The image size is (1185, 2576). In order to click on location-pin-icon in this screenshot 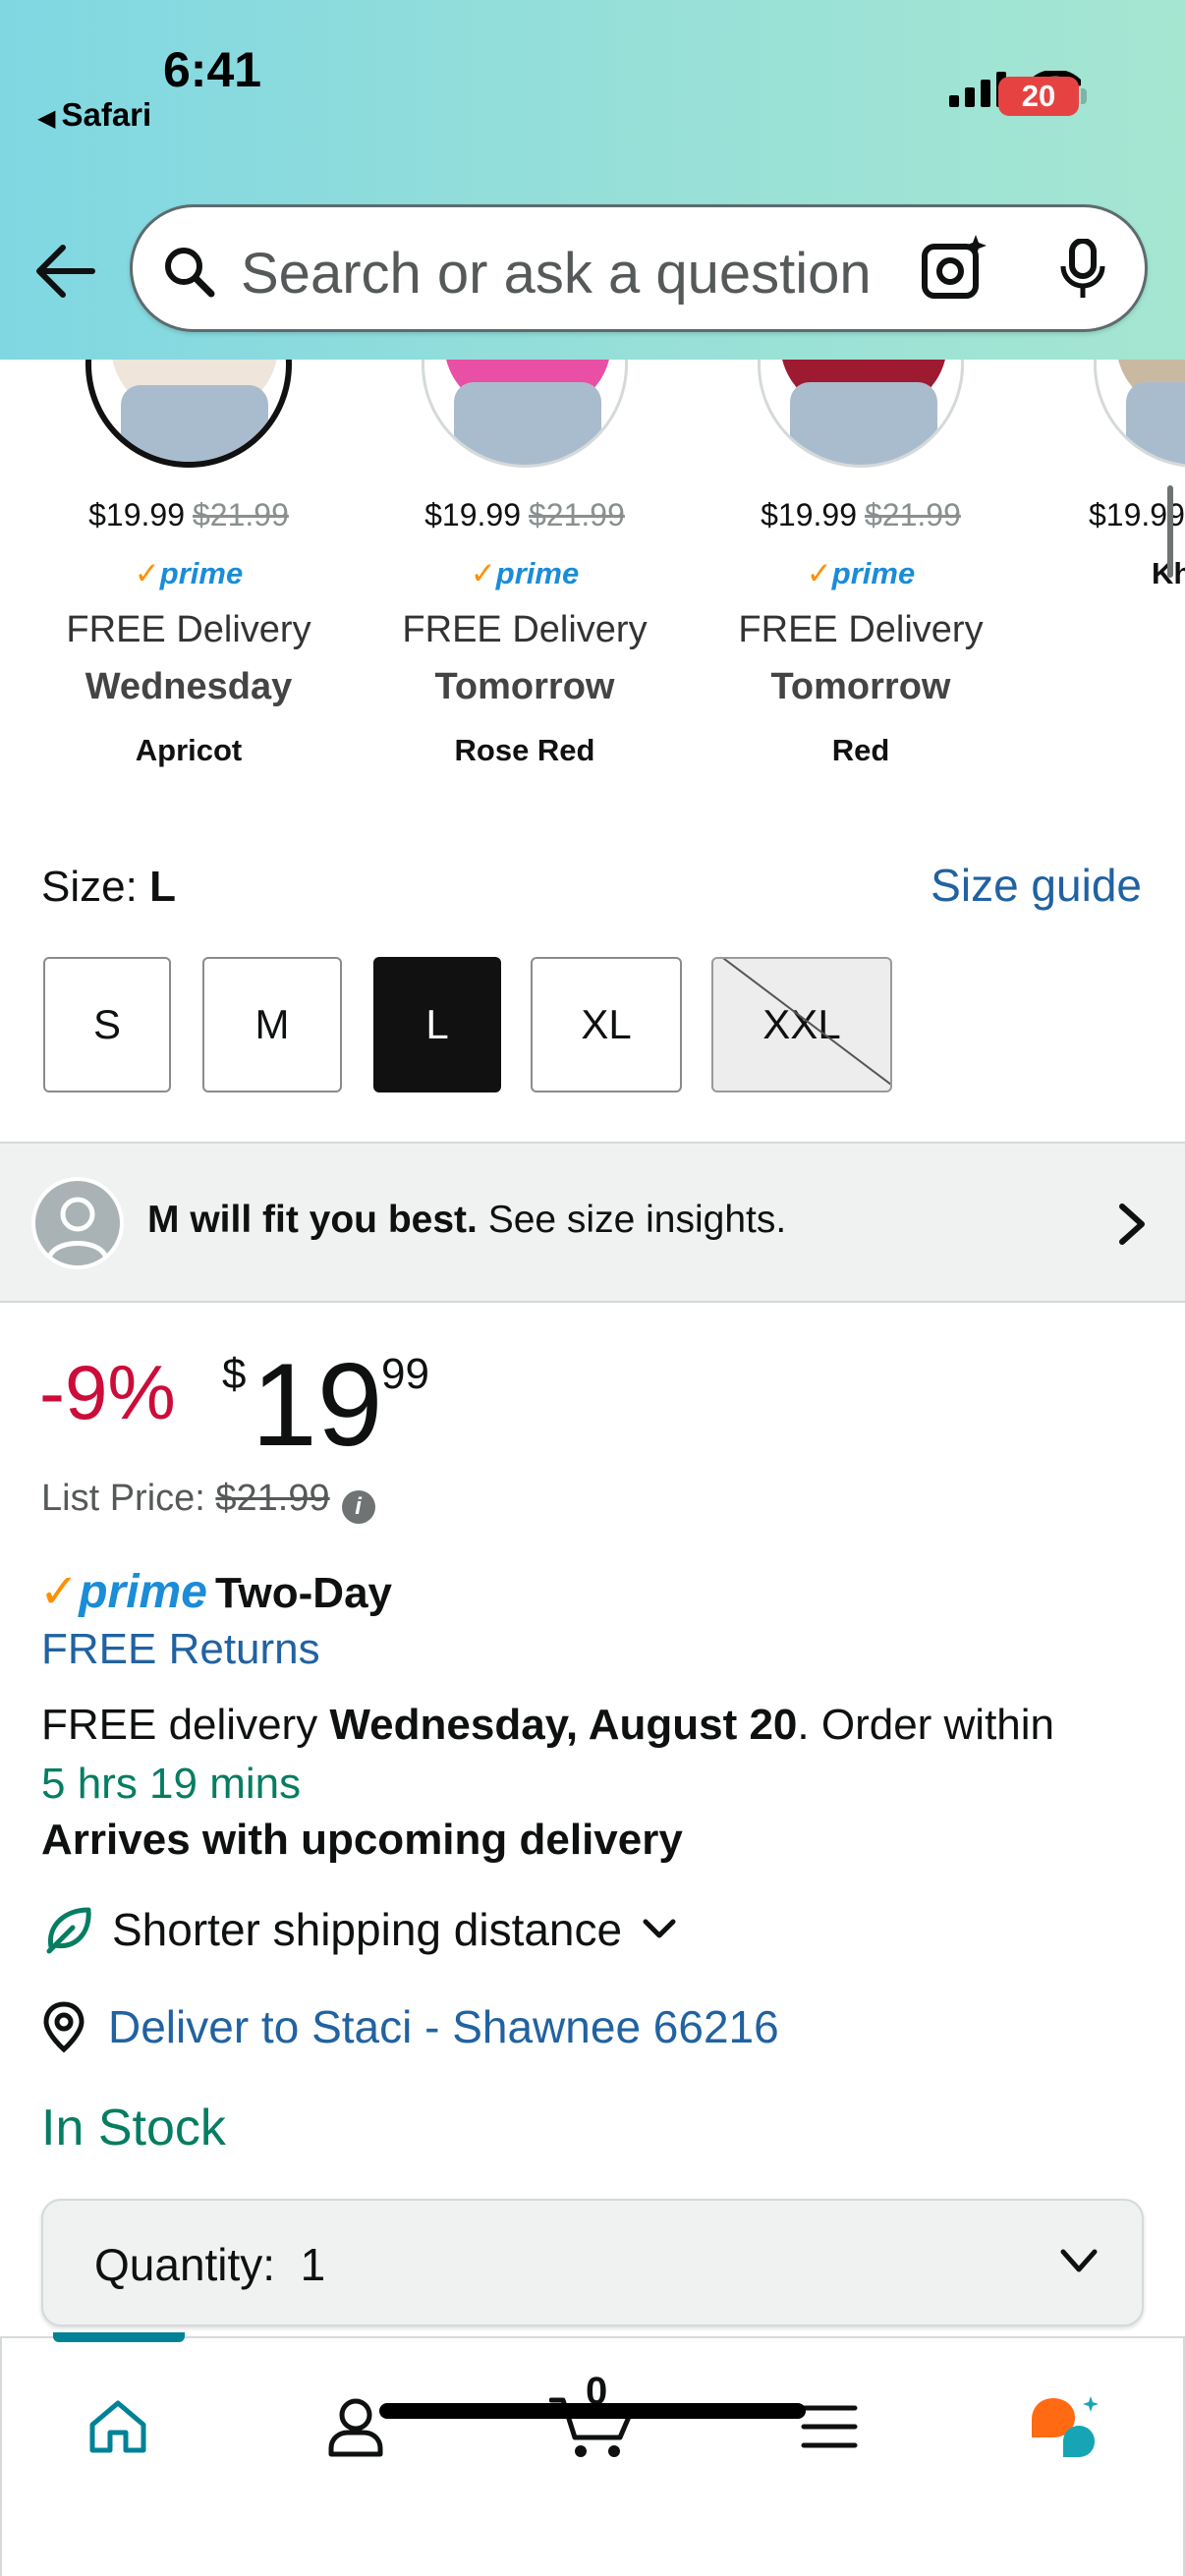, I will do `click(64, 2027)`.